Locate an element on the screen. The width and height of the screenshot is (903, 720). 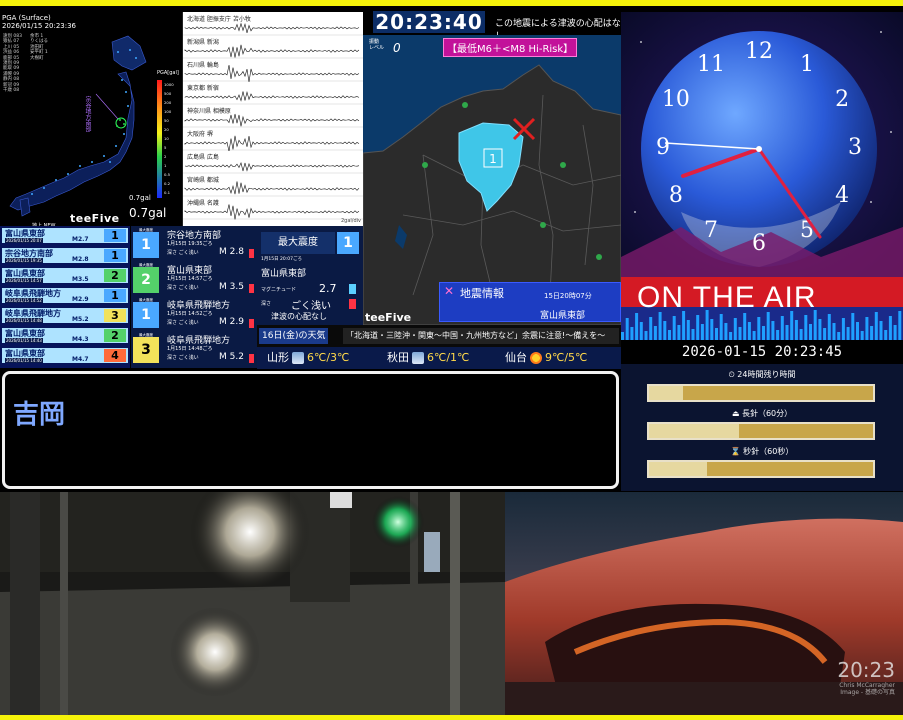
analog-clock-panel: 1 2 3 4 5 6 7 8 9 10 11 12 is located at coordinates (762, 144).